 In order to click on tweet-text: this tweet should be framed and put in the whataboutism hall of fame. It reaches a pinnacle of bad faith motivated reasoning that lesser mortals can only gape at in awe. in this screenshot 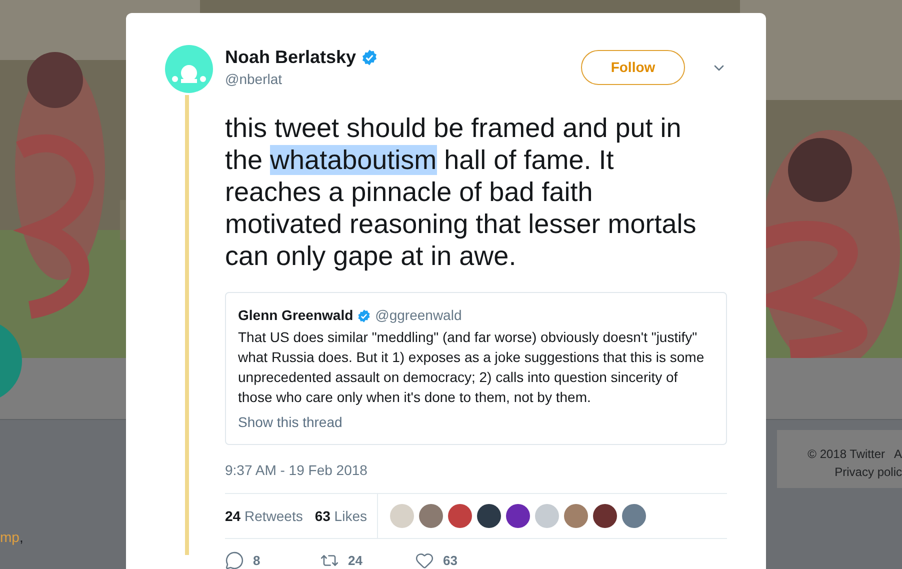, I will do `click(461, 192)`.